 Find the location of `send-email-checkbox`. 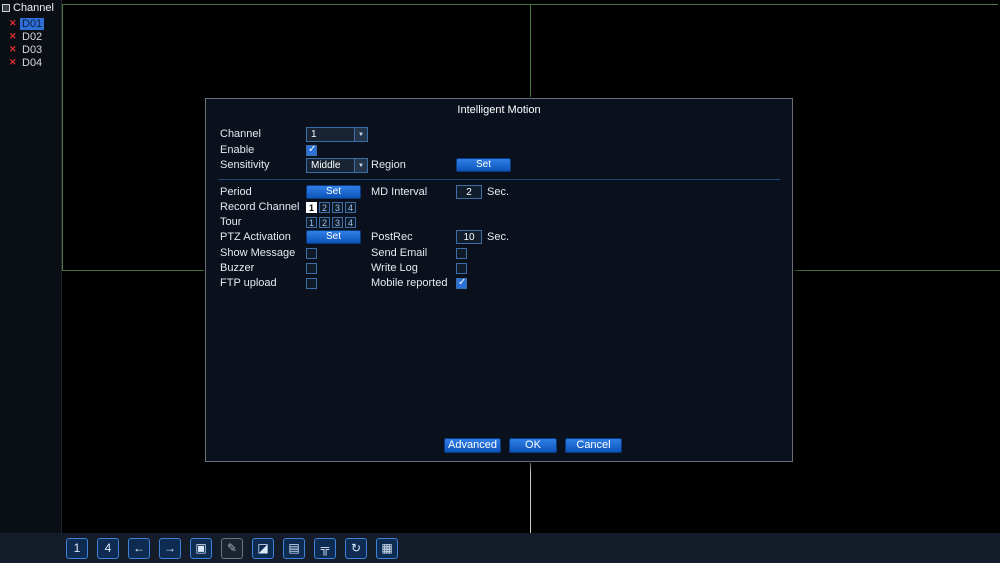

send-email-checkbox is located at coordinates (461, 253).